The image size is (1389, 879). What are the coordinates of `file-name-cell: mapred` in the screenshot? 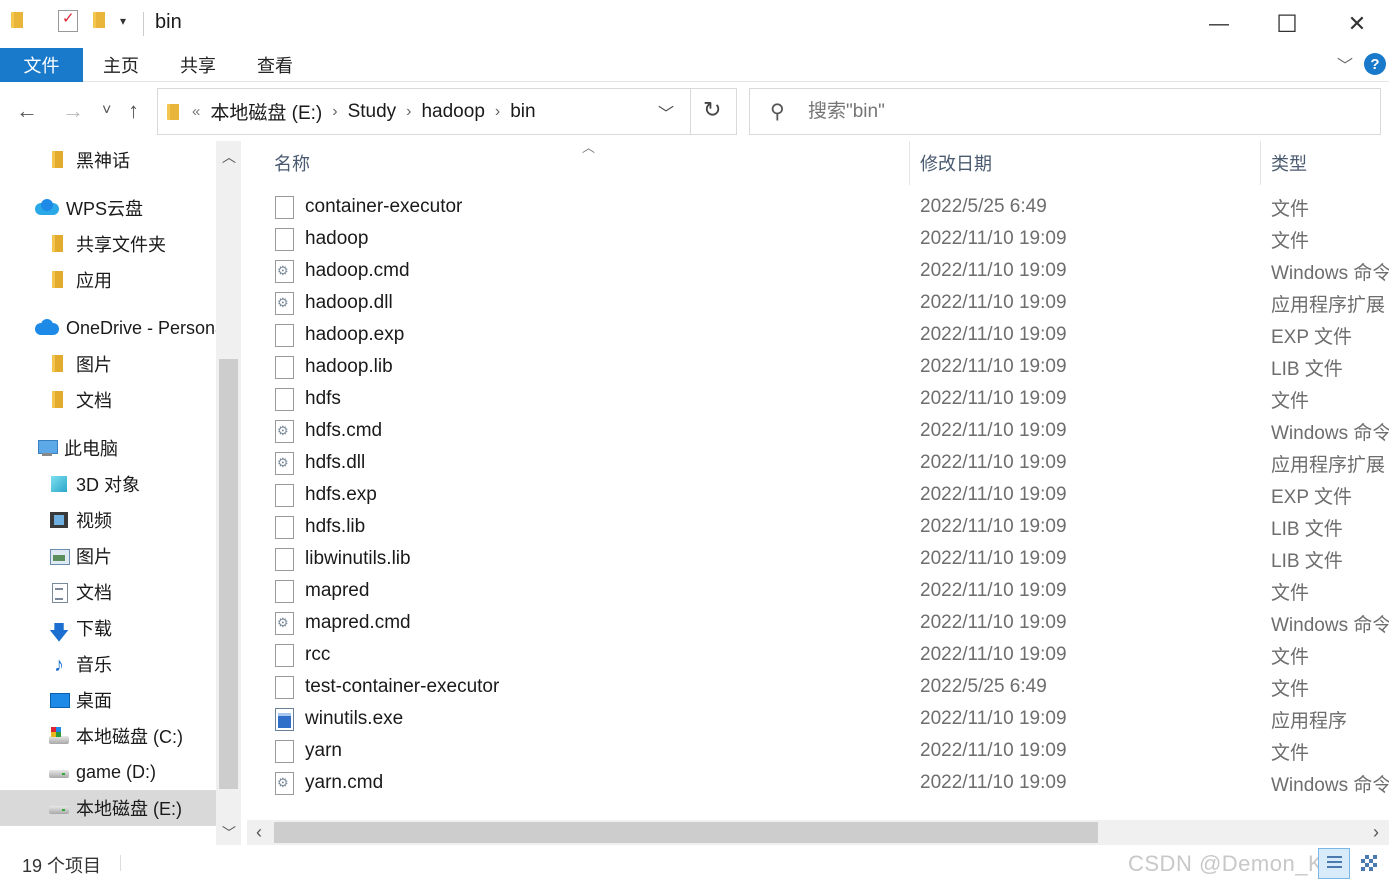 It's located at (585, 591).